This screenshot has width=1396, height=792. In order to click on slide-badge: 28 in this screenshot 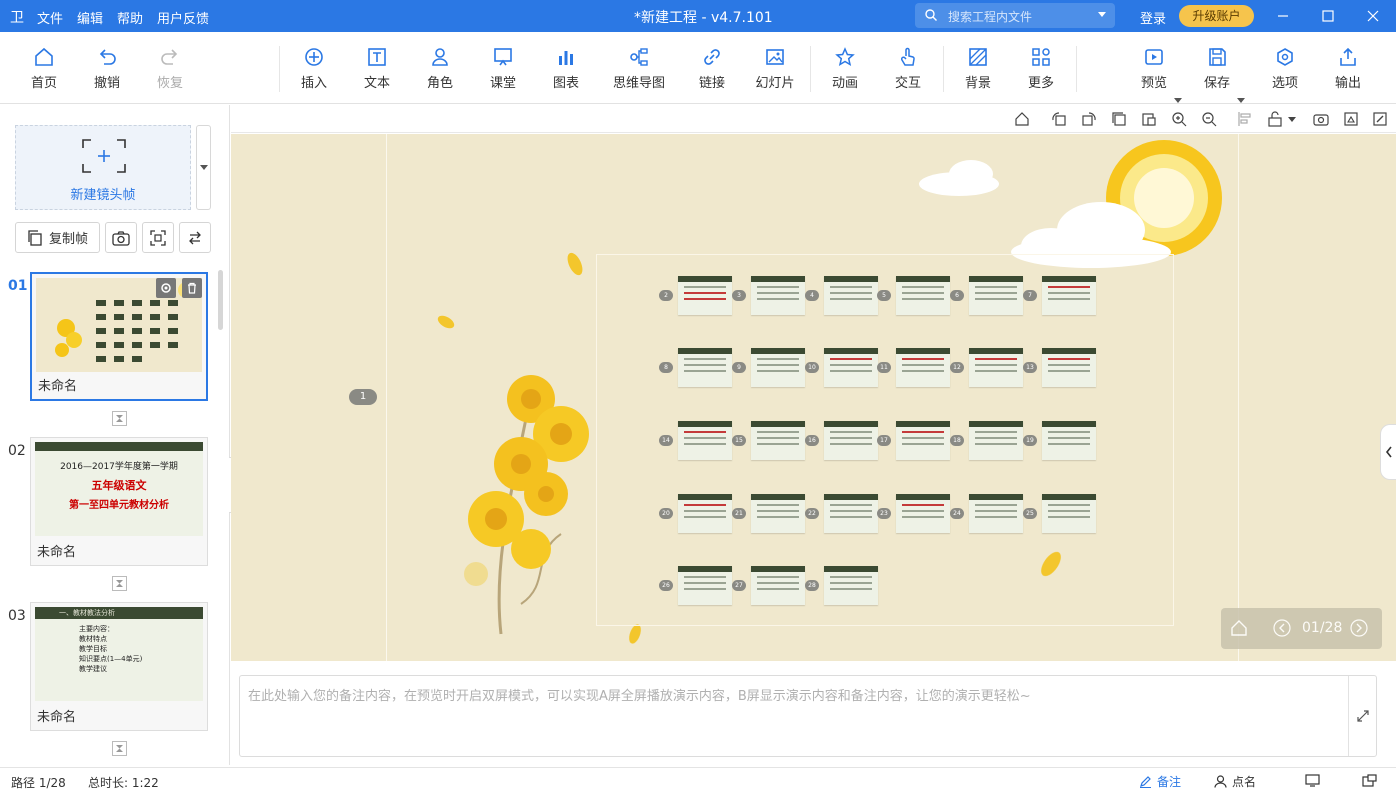, I will do `click(812, 585)`.